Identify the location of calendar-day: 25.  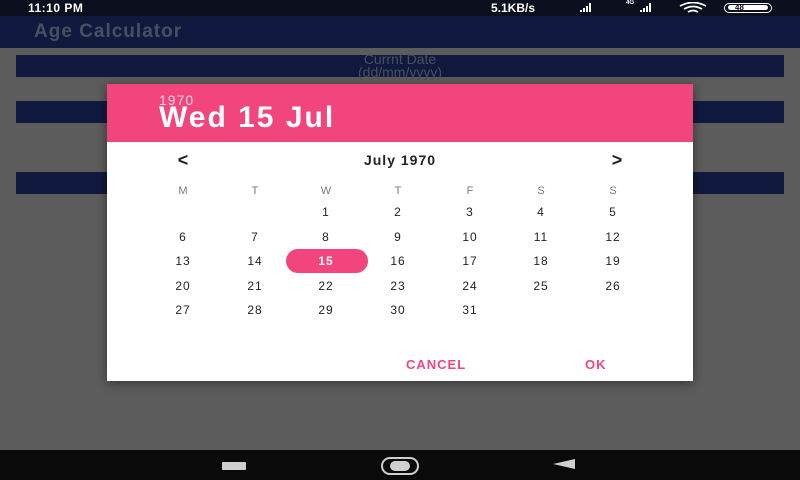
(541, 286).